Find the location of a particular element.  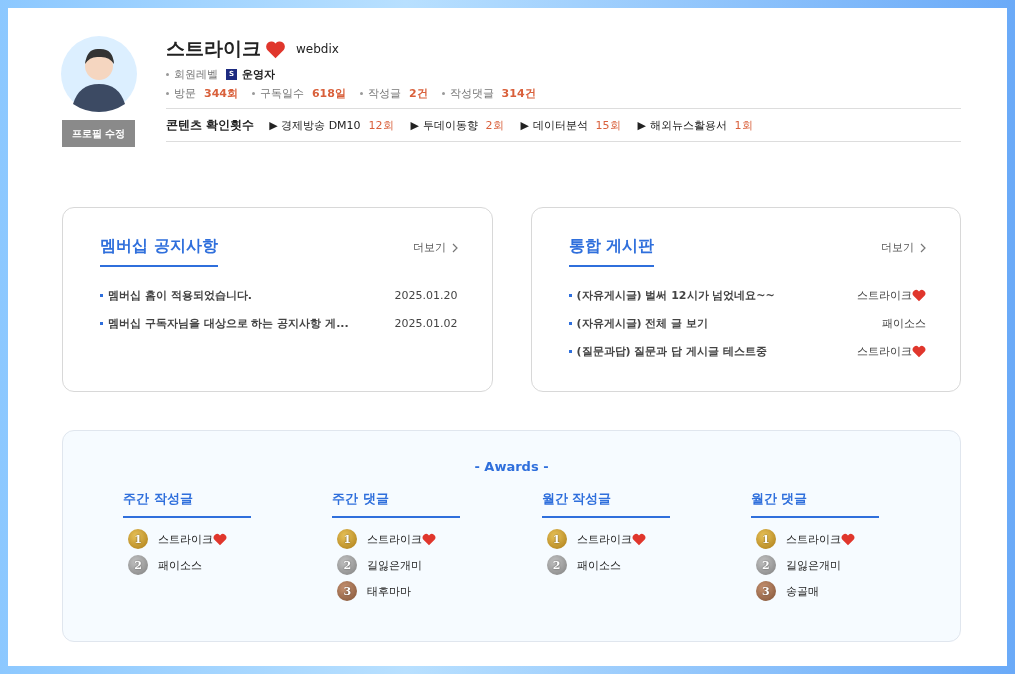

post-meta: 2025.01.02 is located at coordinates (426, 323).